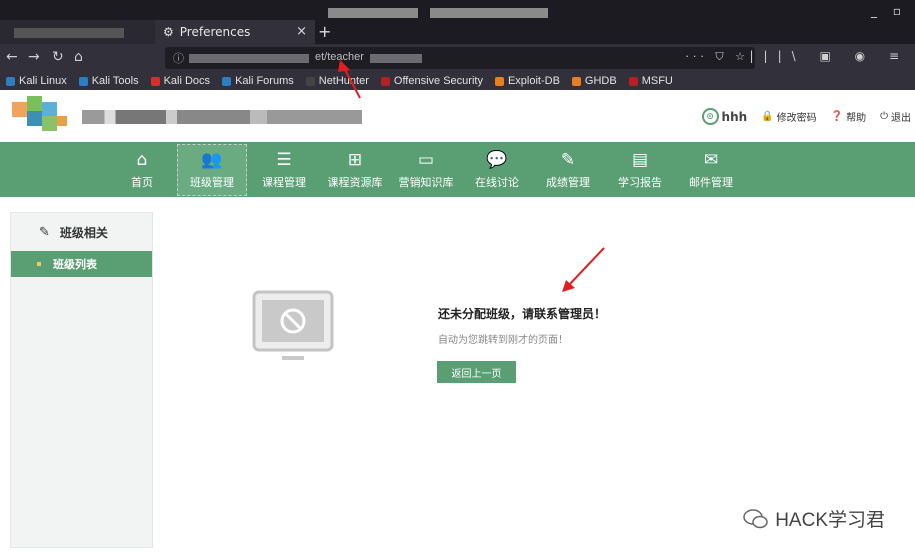 This screenshot has width=915, height=557. What do you see at coordinates (755, 518) in the screenshot?
I see `wechat-icon` at bounding box center [755, 518].